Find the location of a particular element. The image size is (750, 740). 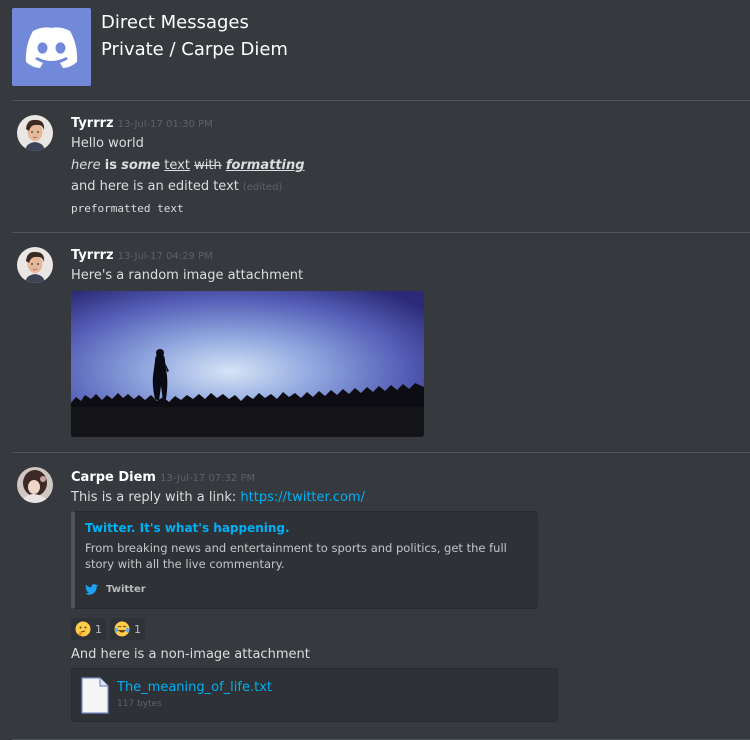

message-header: Tyrrrz 13-Jul-17 04:29 PM is located at coordinates (142, 255).